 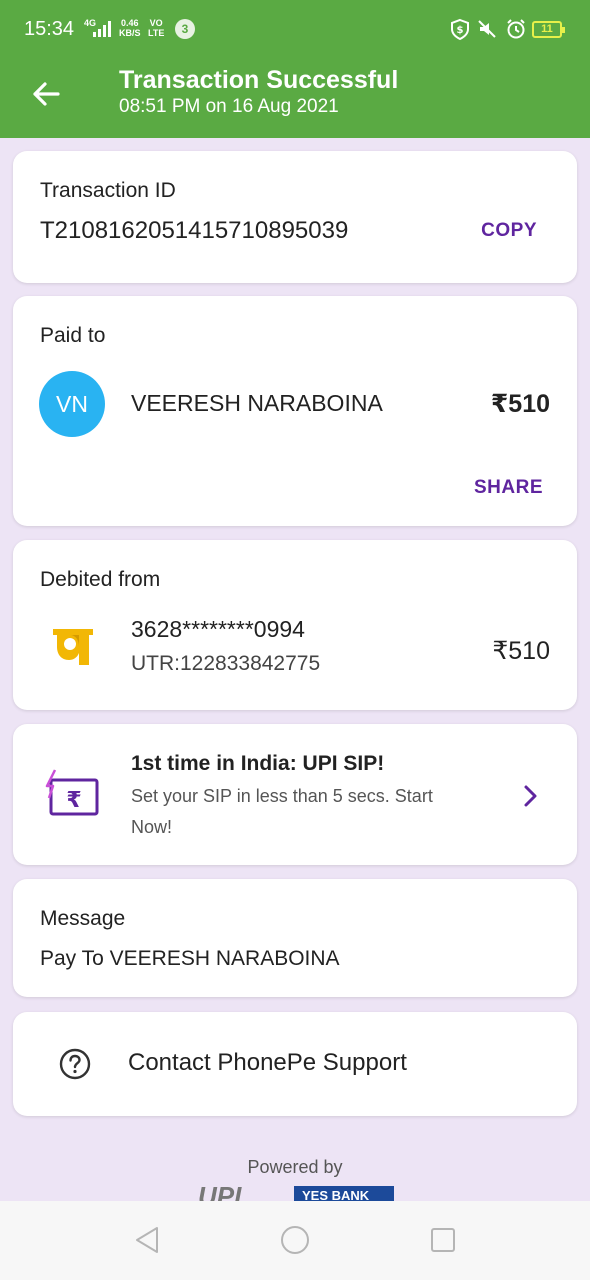 I want to click on system-navigation-bar, so click(x=295, y=1240).